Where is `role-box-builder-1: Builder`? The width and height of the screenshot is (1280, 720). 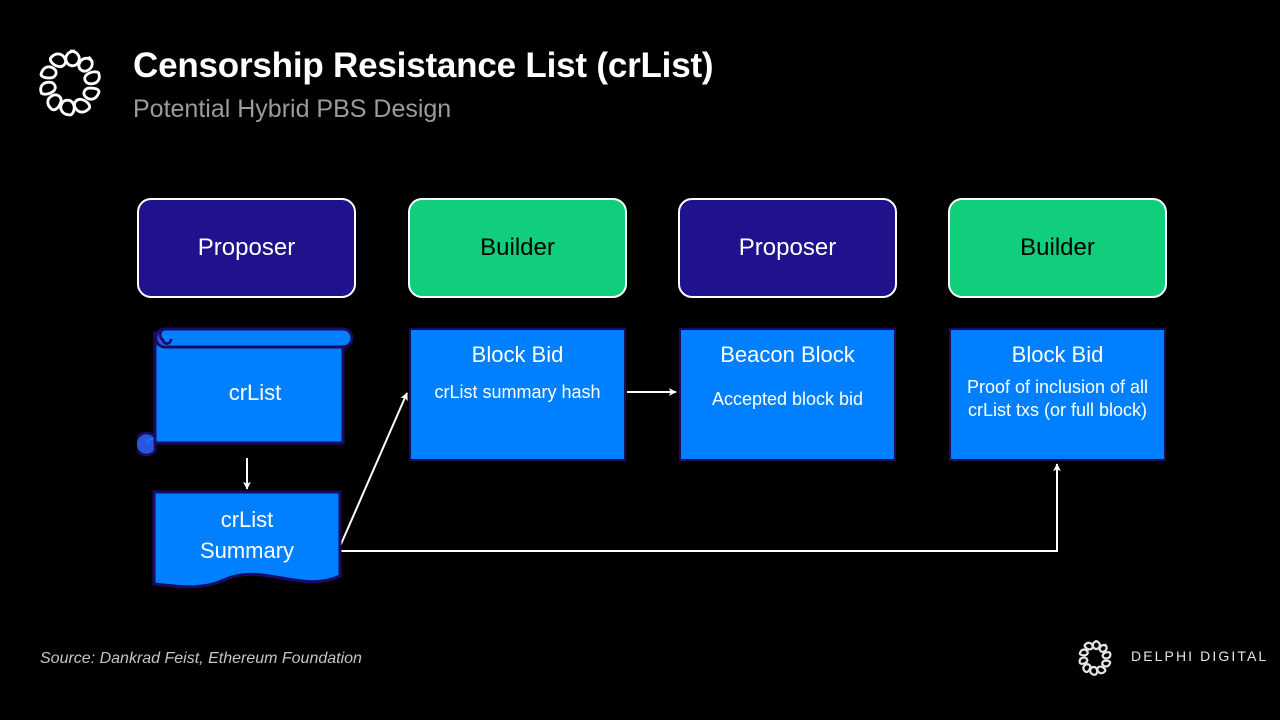 role-box-builder-1: Builder is located at coordinates (517, 248).